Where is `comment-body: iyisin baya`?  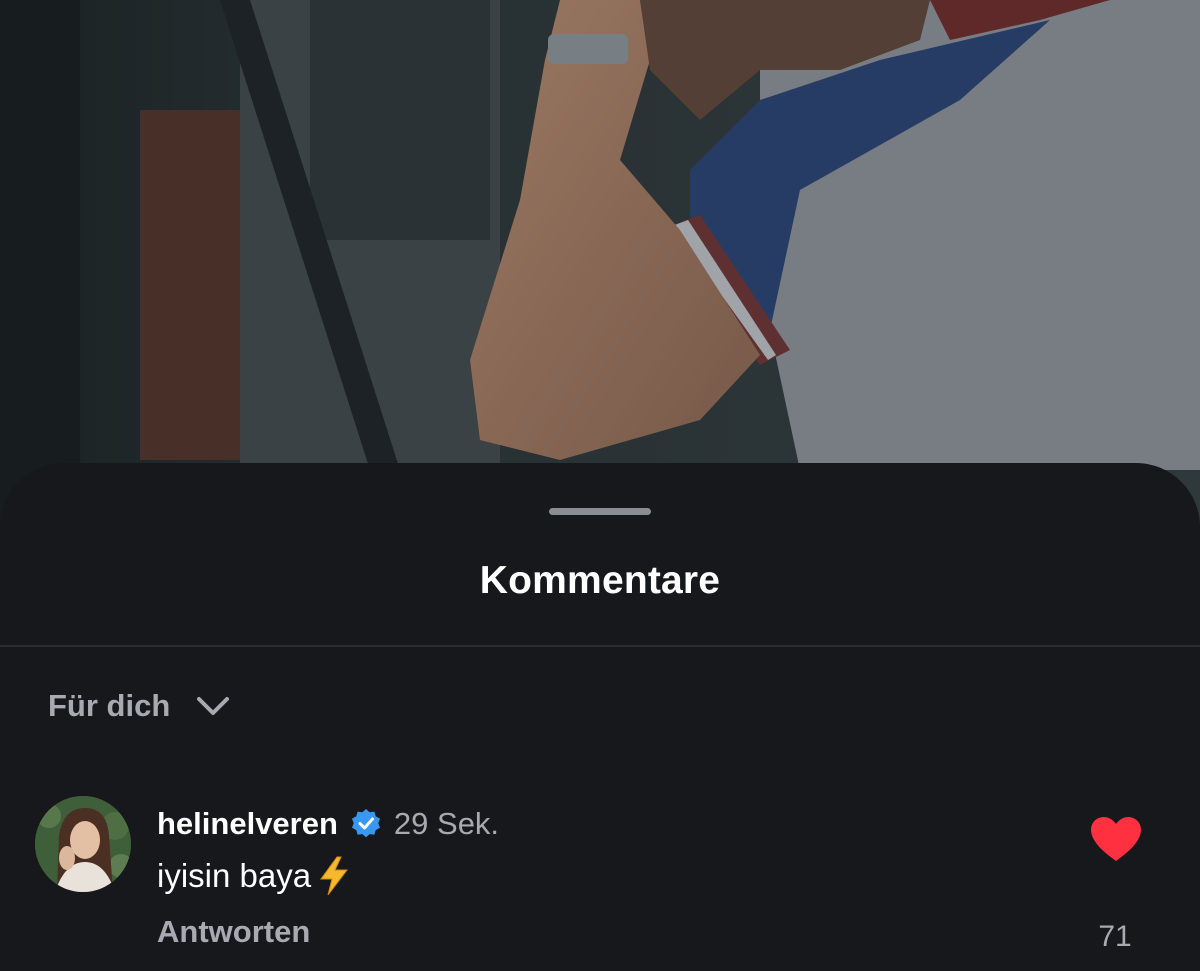
comment-body: iyisin baya is located at coordinates (254, 876).